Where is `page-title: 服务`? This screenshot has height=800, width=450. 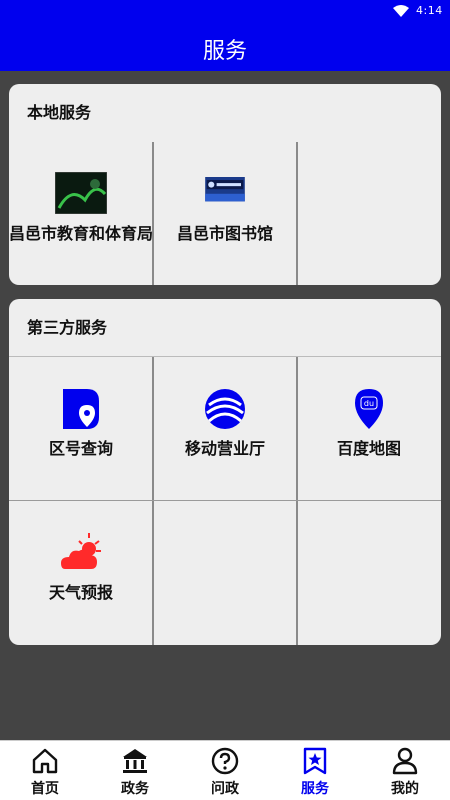
page-title: 服务 is located at coordinates (224, 51).